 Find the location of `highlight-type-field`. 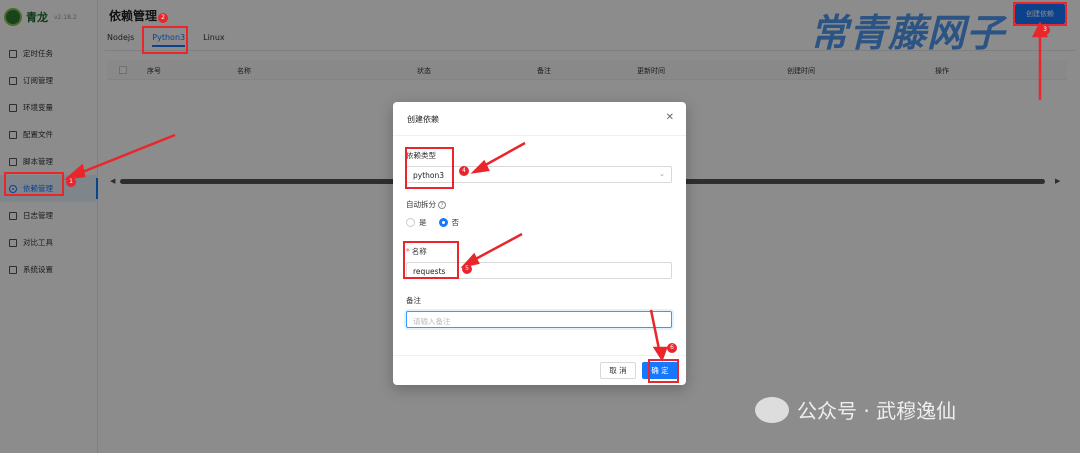

highlight-type-field is located at coordinates (429, 168).